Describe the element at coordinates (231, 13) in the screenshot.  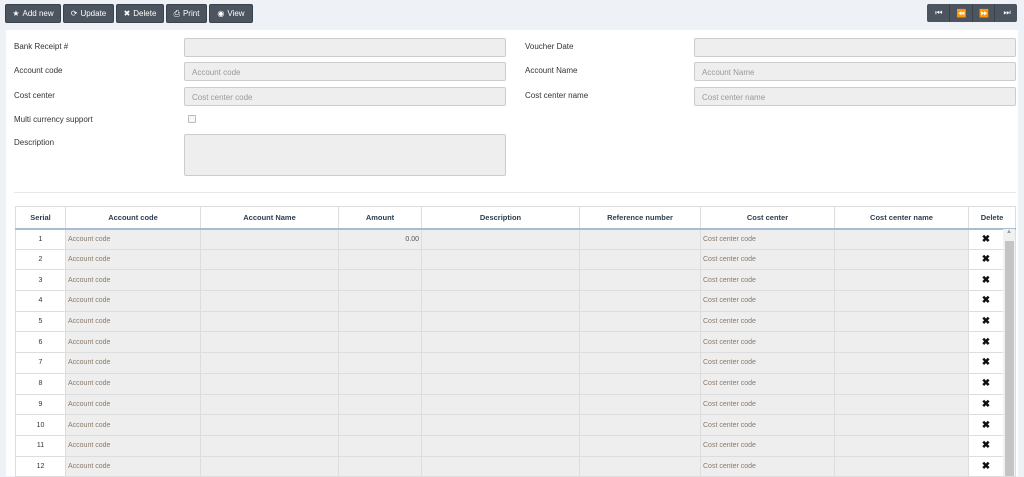
I see `view-button: ◉ View` at that location.